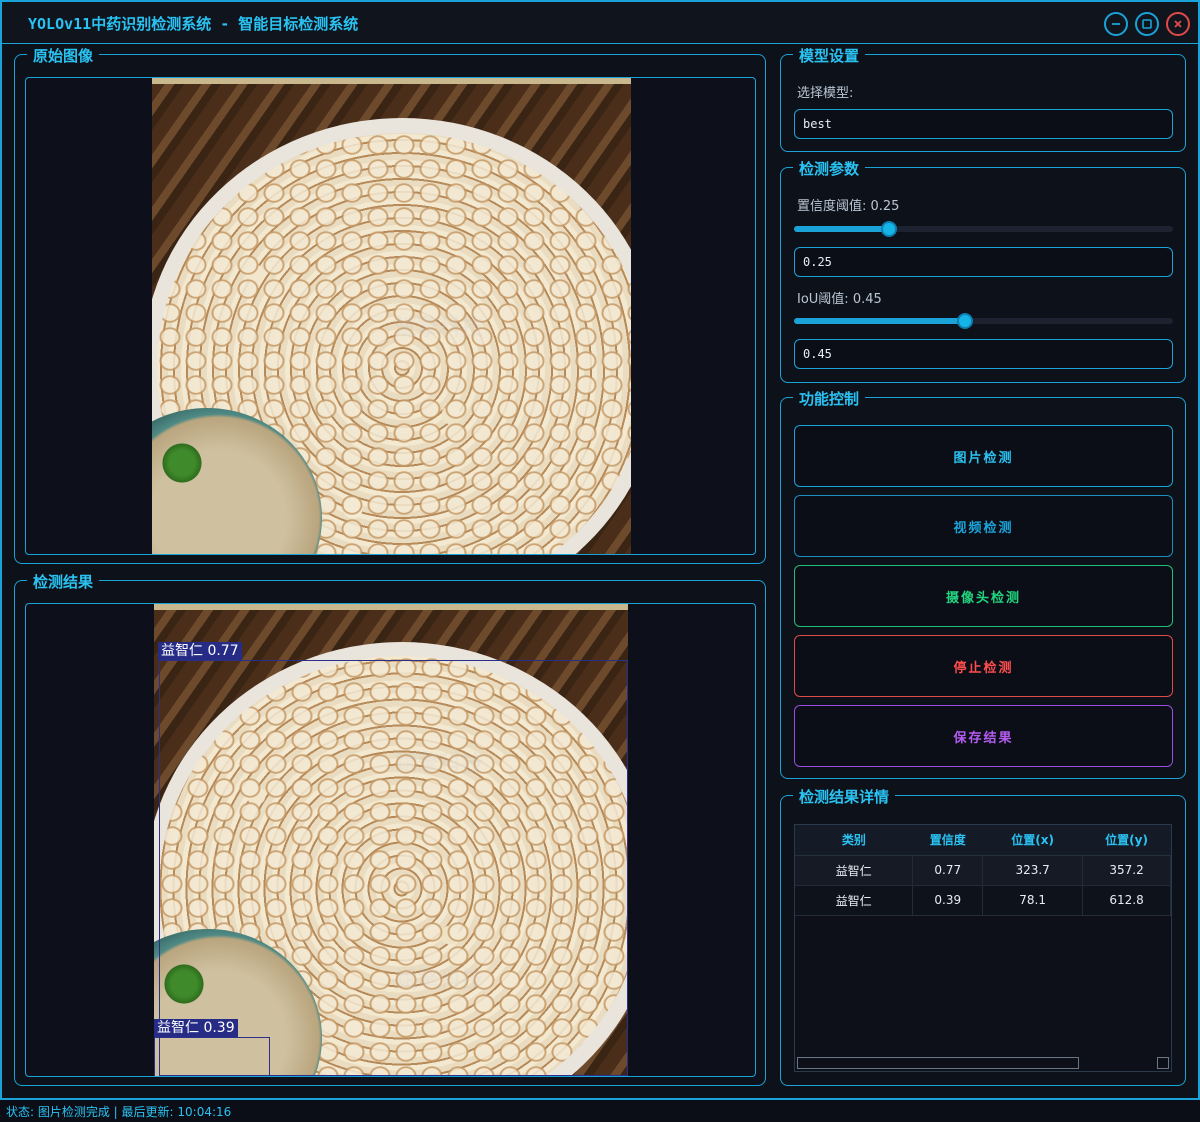 Image resolution: width=1200 pixels, height=1122 pixels. I want to click on original-image-title: 原始图像, so click(63, 55).